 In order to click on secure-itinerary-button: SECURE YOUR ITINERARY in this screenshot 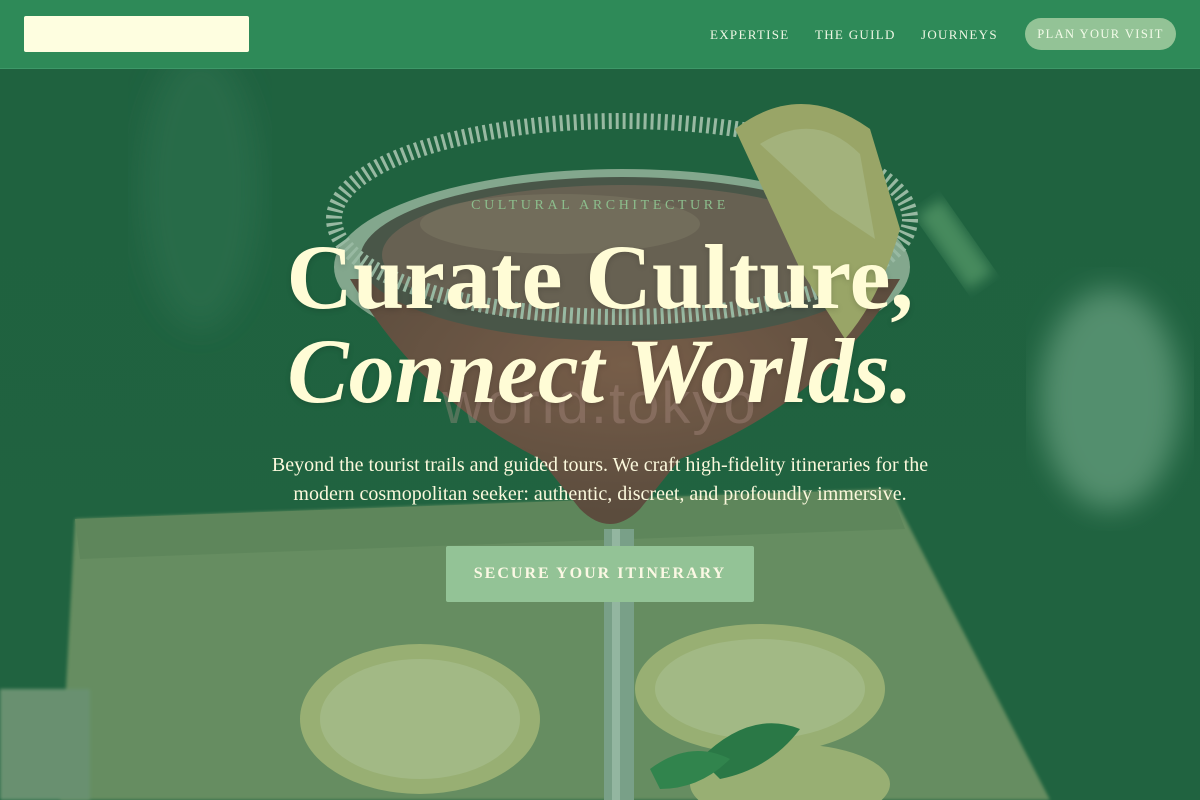, I will do `click(600, 574)`.